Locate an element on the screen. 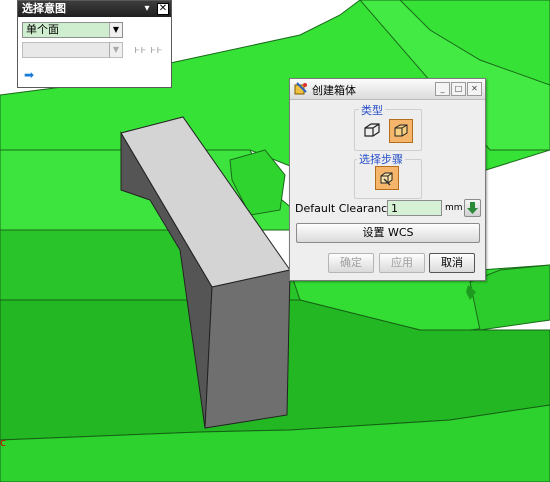 The image size is (550, 482). box-mold-icon is located at coordinates (401, 130).